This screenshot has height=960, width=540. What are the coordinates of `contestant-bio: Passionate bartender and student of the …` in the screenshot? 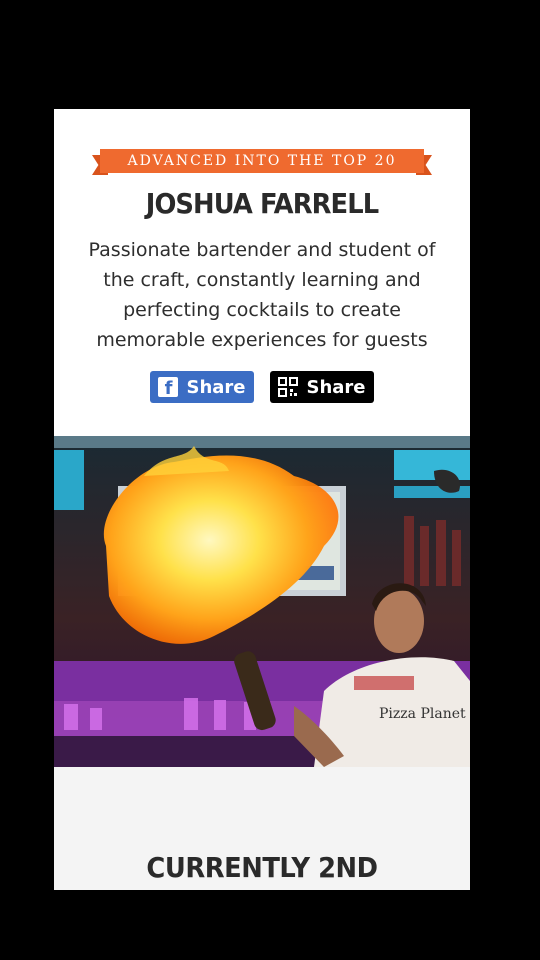 It's located at (262, 295).